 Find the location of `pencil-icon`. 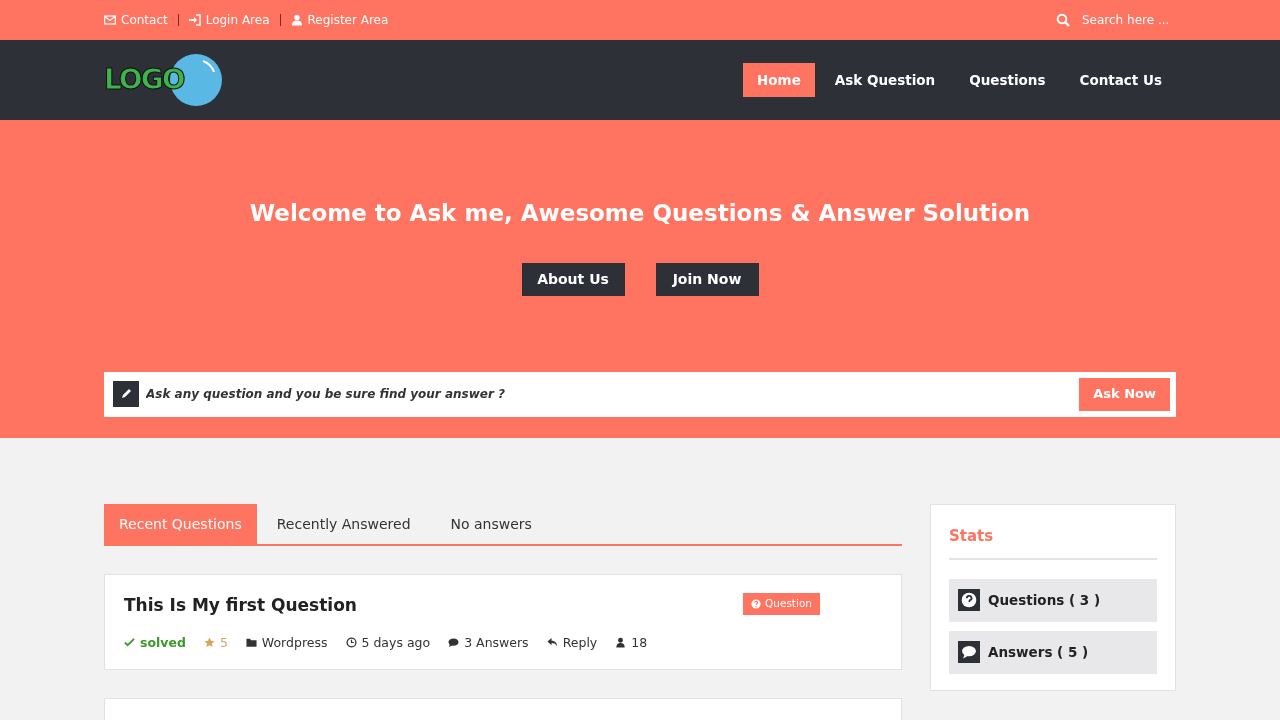

pencil-icon is located at coordinates (126, 394).